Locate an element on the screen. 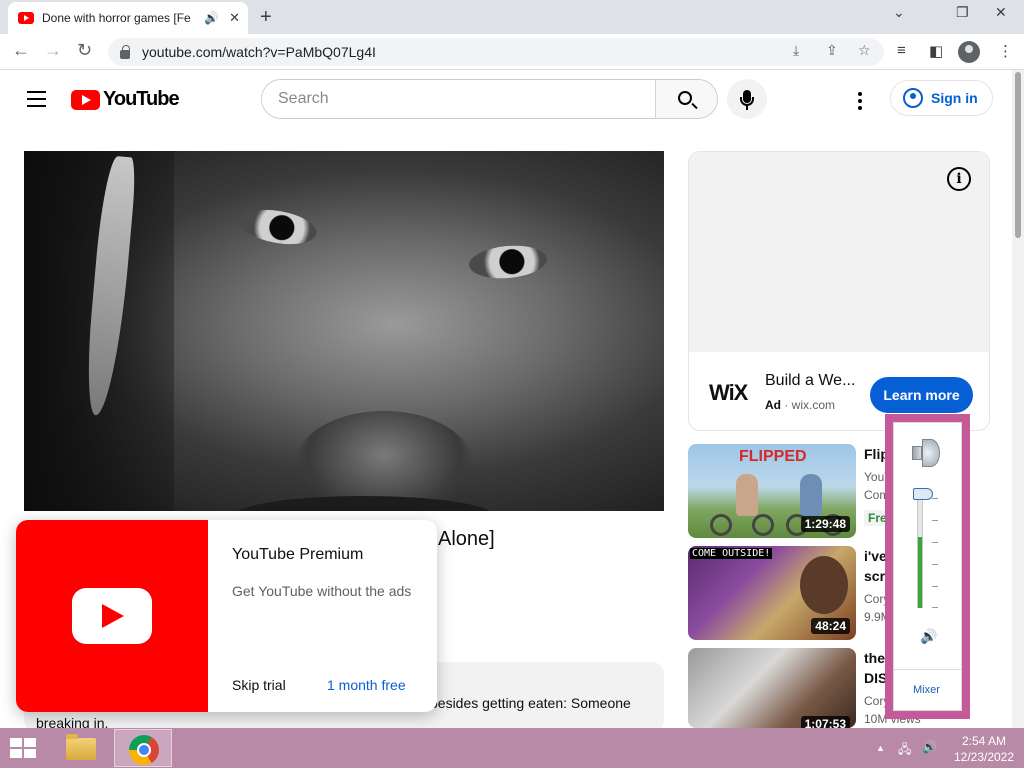 The width and height of the screenshot is (1024, 768). share-icon: ⇪ is located at coordinates (832, 50).